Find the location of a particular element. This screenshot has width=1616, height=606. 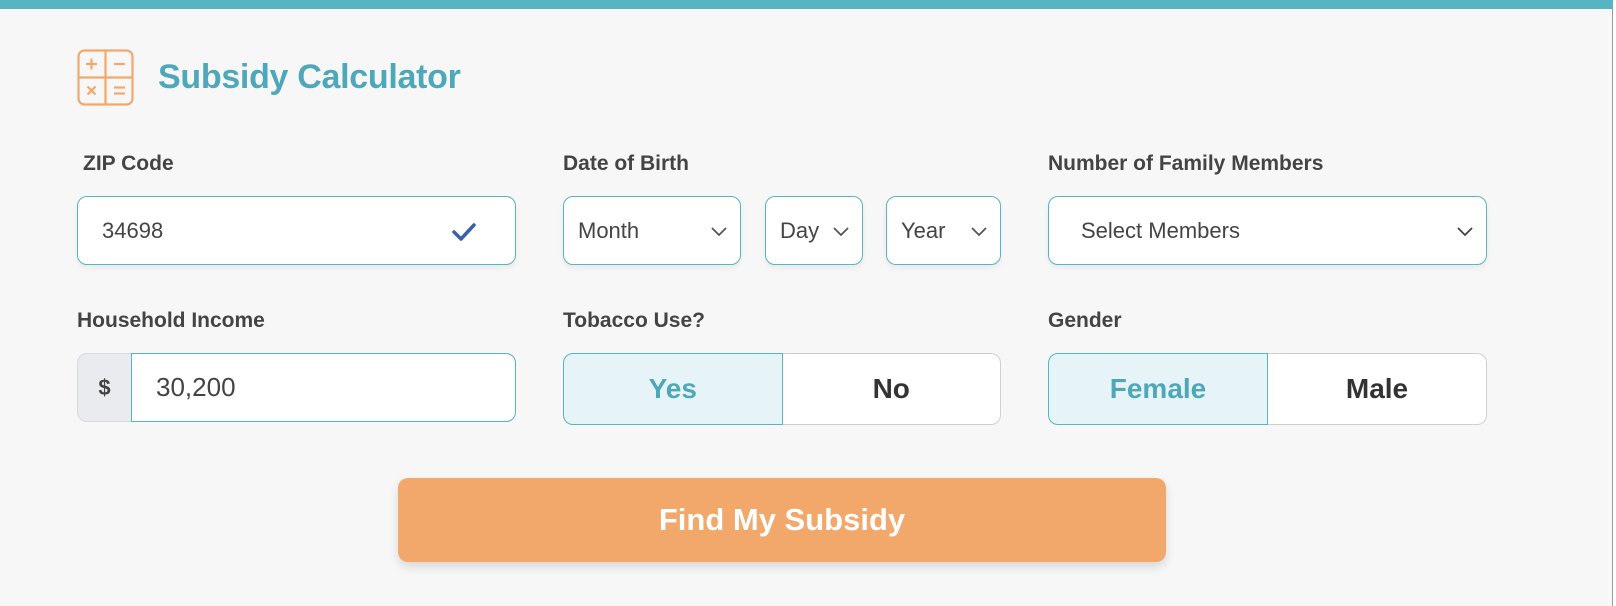

family-members-select: Select Members is located at coordinates (1267, 230).